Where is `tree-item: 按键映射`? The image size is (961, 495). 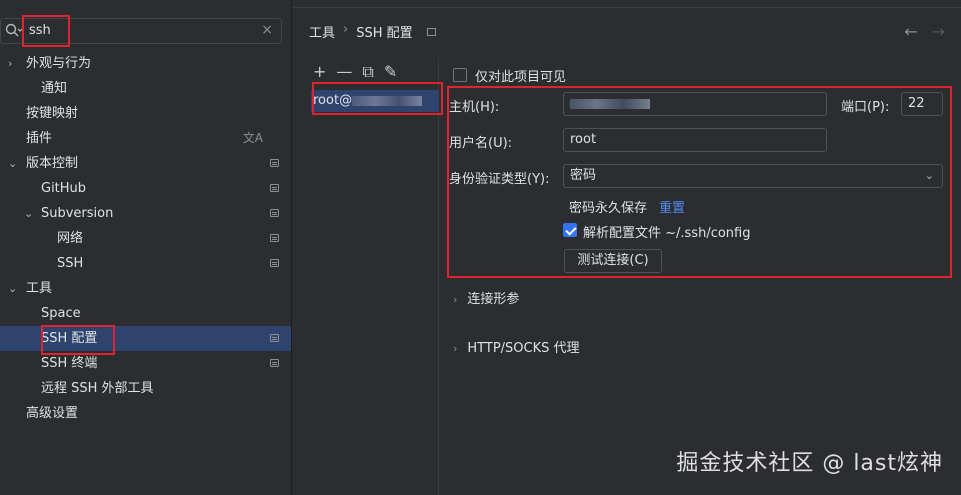 tree-item: 按键映射 is located at coordinates (145, 113).